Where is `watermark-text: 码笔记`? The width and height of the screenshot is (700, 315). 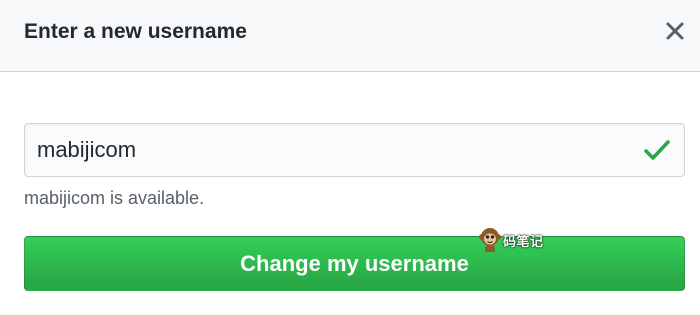
watermark-text: 码笔记 is located at coordinates (523, 242).